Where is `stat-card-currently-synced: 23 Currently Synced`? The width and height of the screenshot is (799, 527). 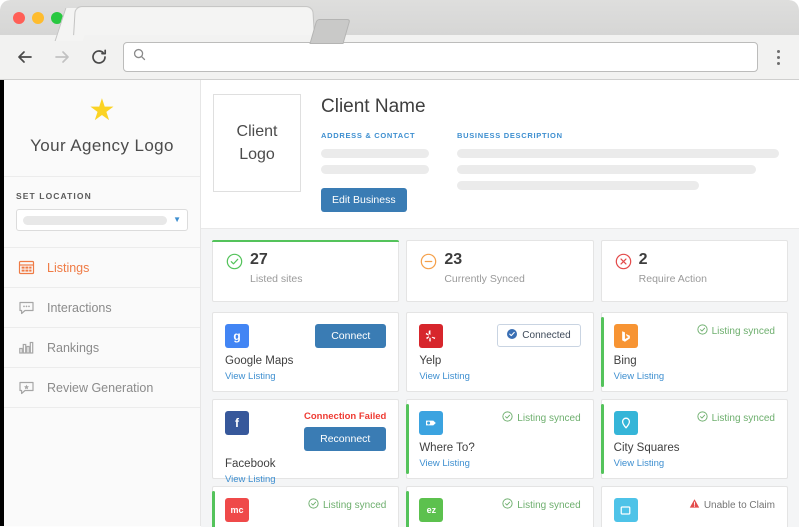 stat-card-currently-synced: 23 Currently Synced is located at coordinates (500, 271).